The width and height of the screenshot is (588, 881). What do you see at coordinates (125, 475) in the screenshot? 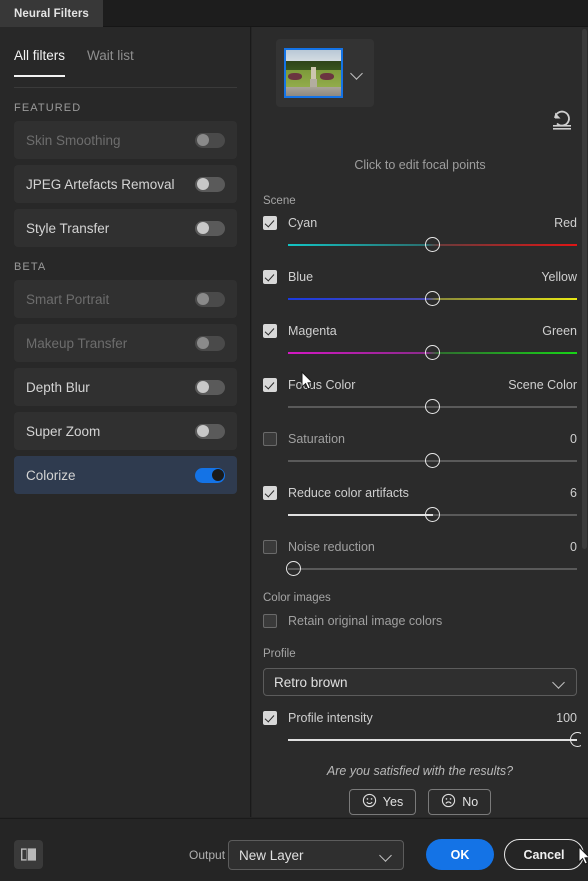
I see `filter-row-colorize: Colorize` at bounding box center [125, 475].